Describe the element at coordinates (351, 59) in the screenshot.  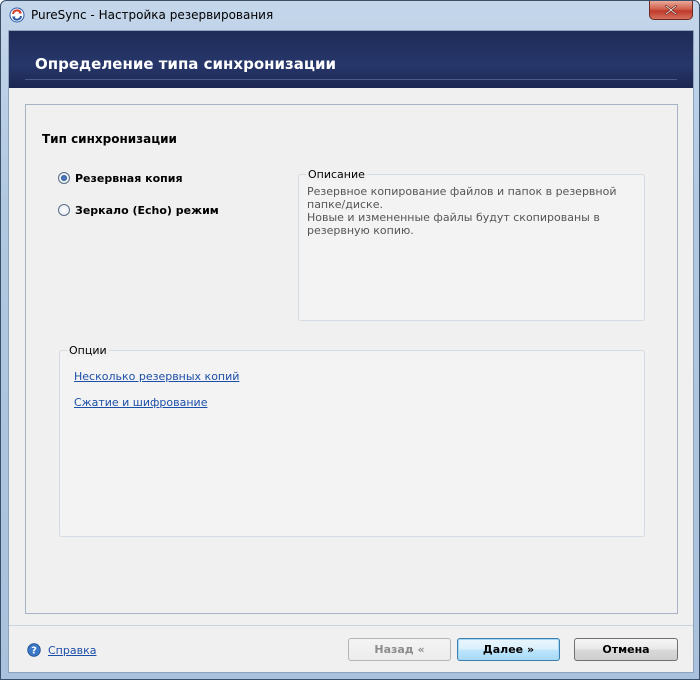
I see `header-band: Определение типа синхронизации` at that location.